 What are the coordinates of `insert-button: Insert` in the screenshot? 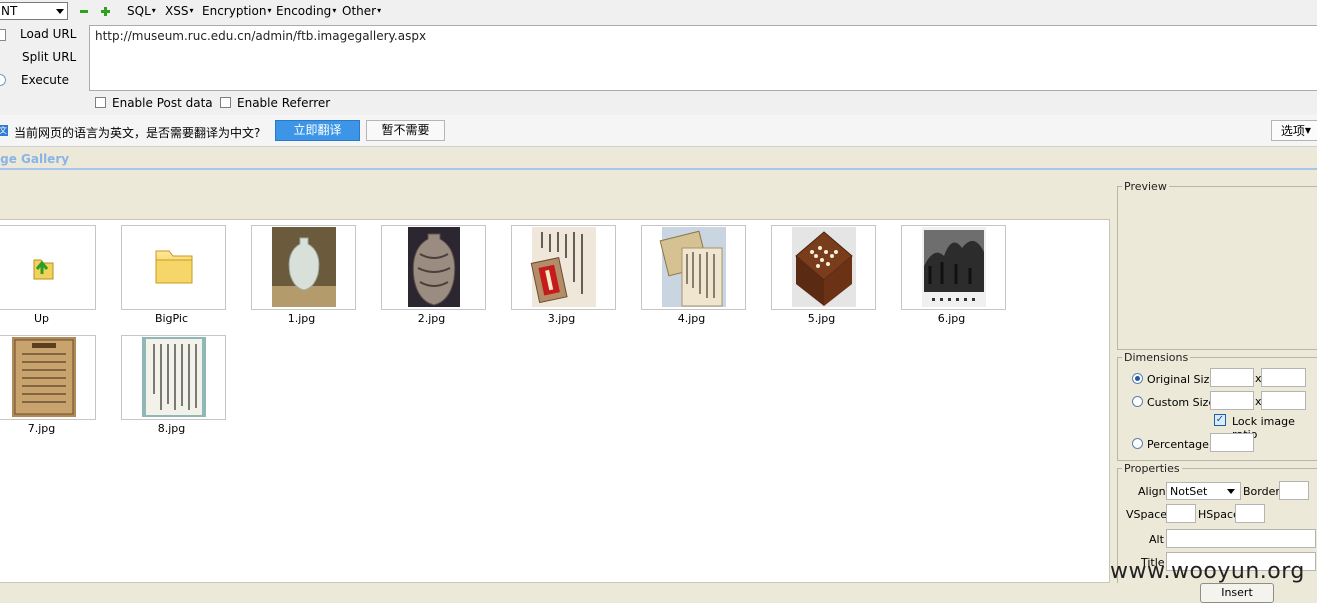 It's located at (1237, 593).